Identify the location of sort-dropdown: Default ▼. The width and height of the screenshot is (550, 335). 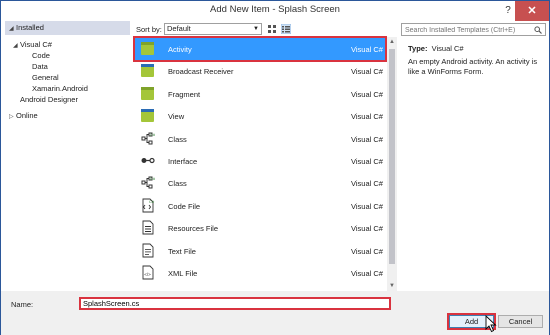
(213, 29).